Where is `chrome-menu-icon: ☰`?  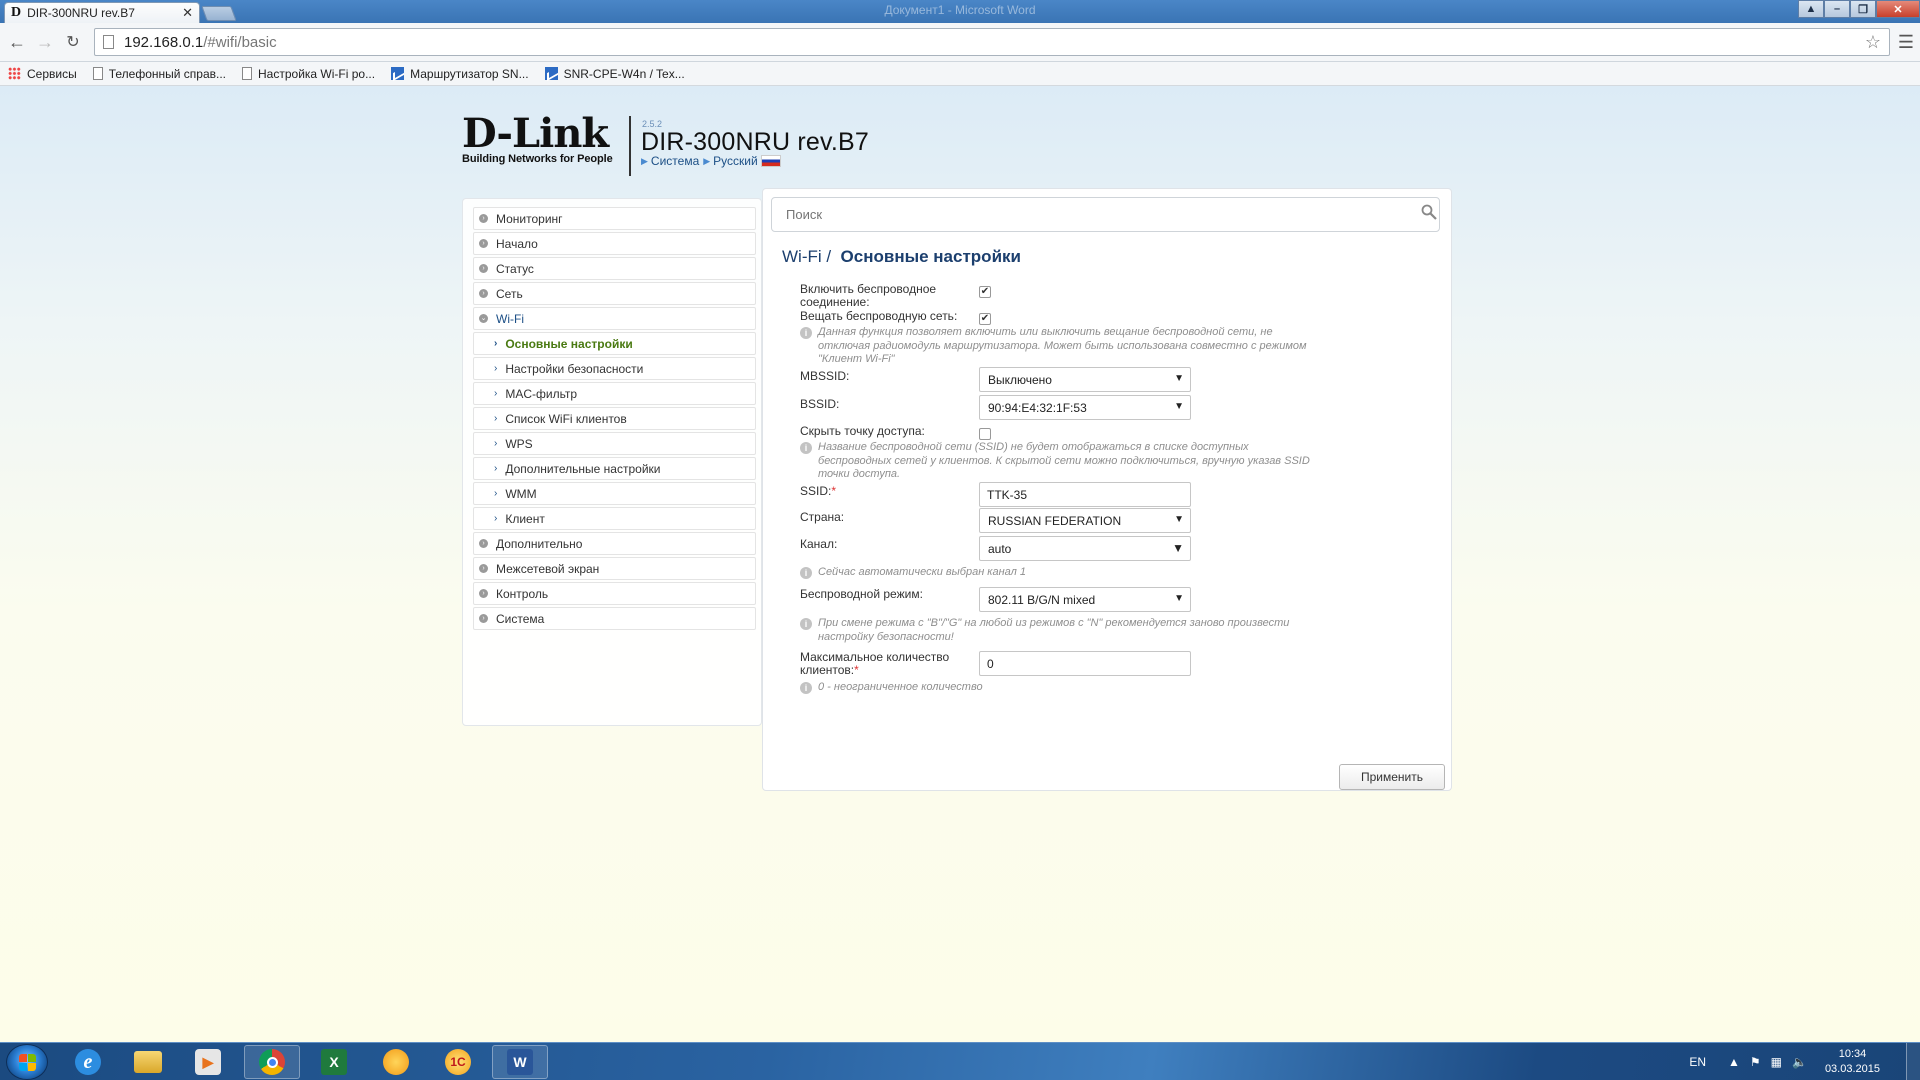
chrome-menu-icon: ☰ is located at coordinates (1906, 42).